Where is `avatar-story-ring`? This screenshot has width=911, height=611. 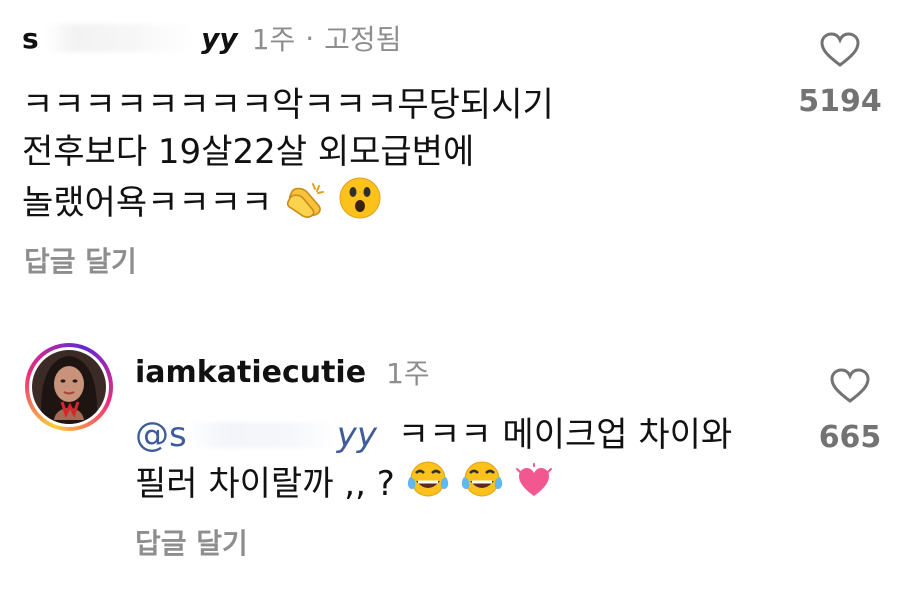 avatar-story-ring is located at coordinates (69, 387).